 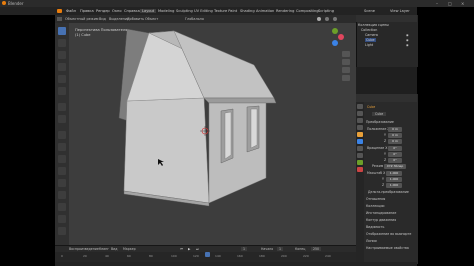 What do you see at coordinates (62, 219) in the screenshot?
I see `smooth-tool-icon` at bounding box center [62, 219].